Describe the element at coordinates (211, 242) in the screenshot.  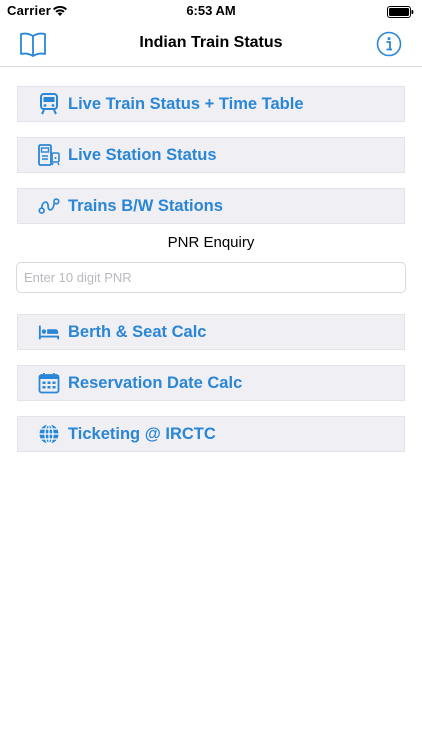
I see `pnr-enquiry-heading: PNR Enquiry` at that location.